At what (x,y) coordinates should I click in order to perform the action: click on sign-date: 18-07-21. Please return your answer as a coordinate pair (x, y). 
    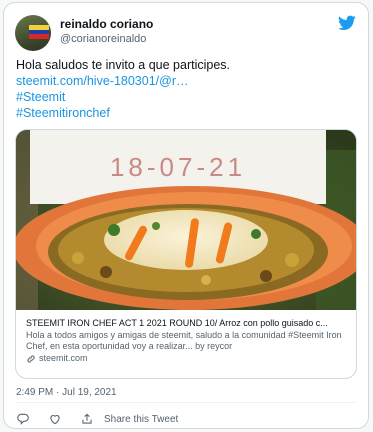
    Looking at the image, I should click on (178, 167).